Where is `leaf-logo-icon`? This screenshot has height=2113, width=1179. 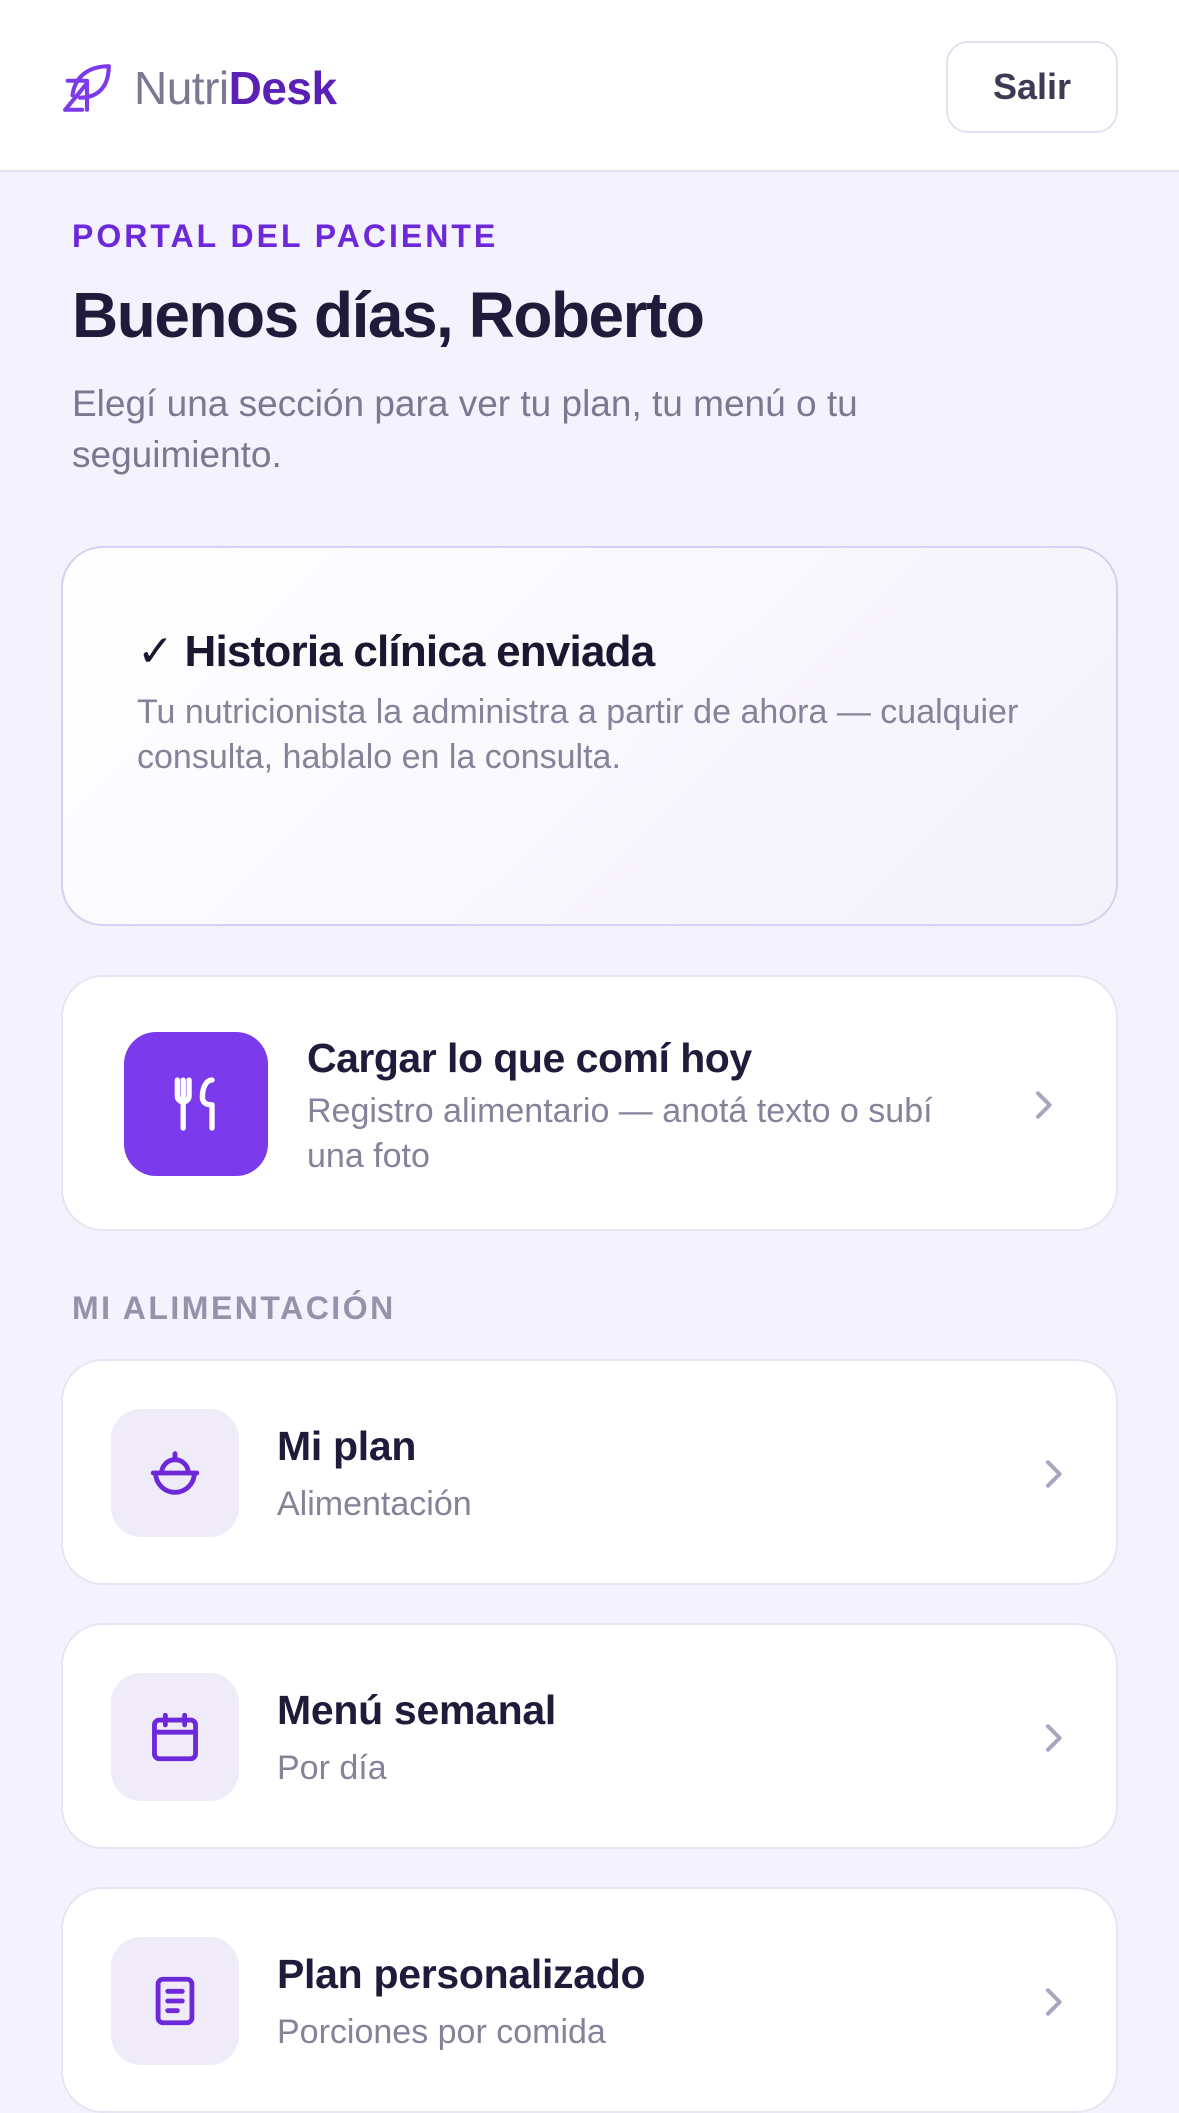
leaf-logo-icon is located at coordinates (87, 88).